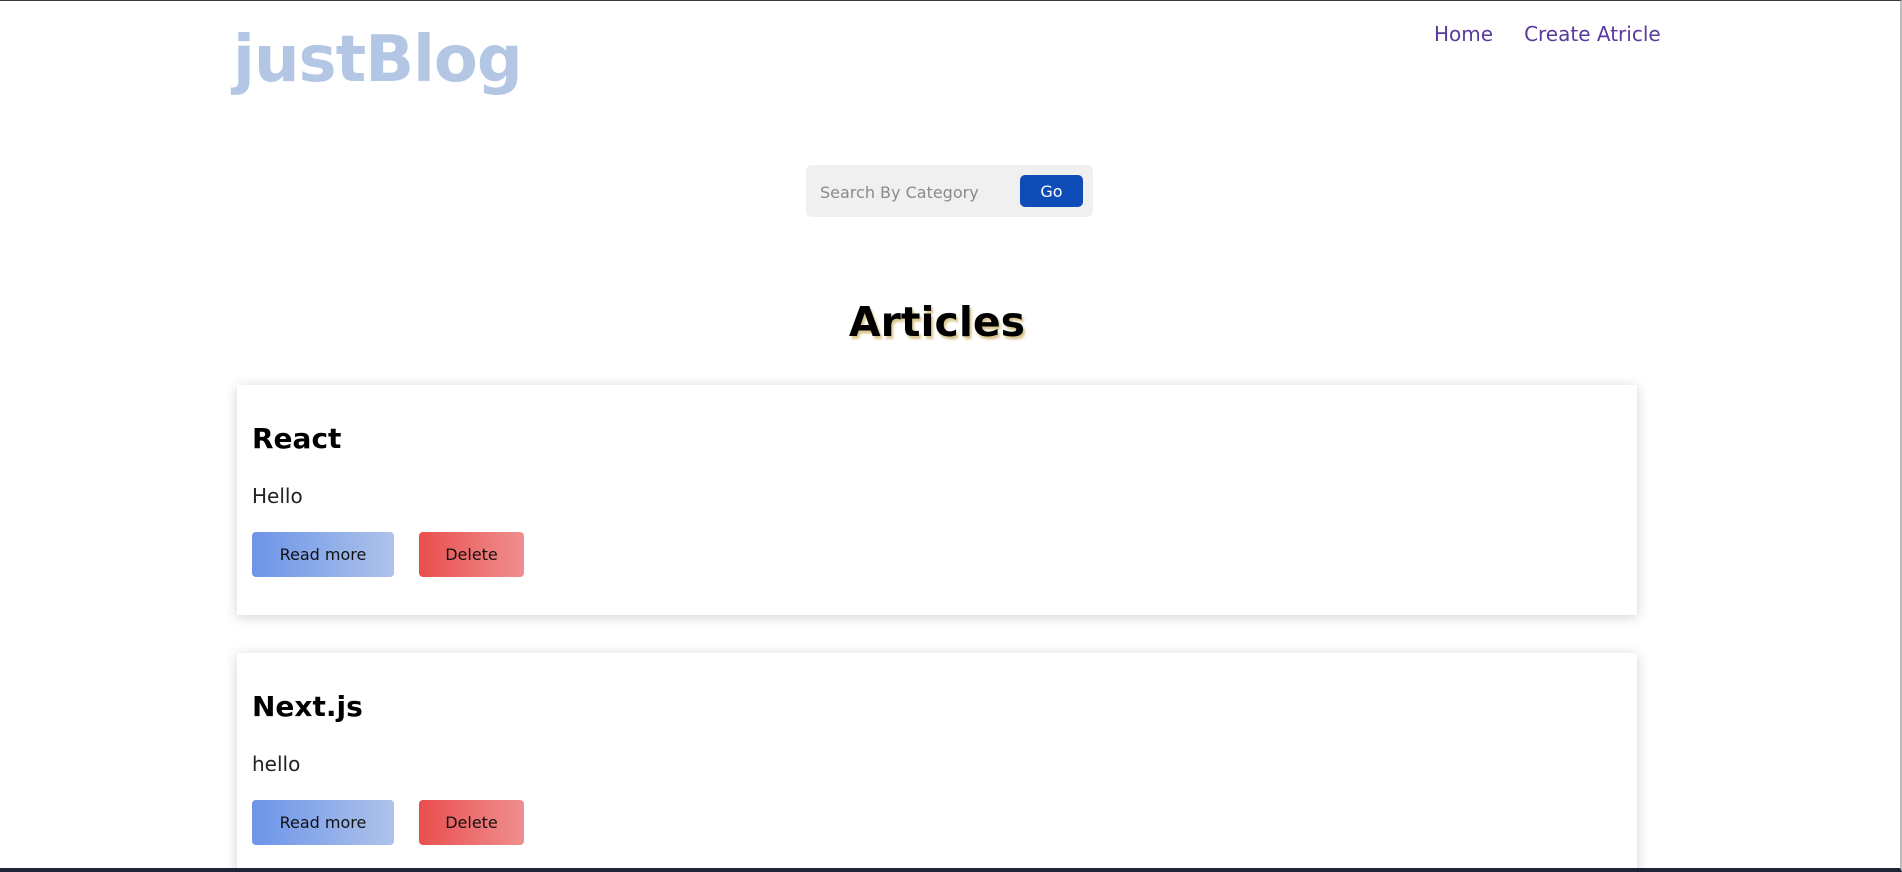 Image resolution: width=1902 pixels, height=872 pixels. I want to click on category-search-form: Go, so click(949, 191).